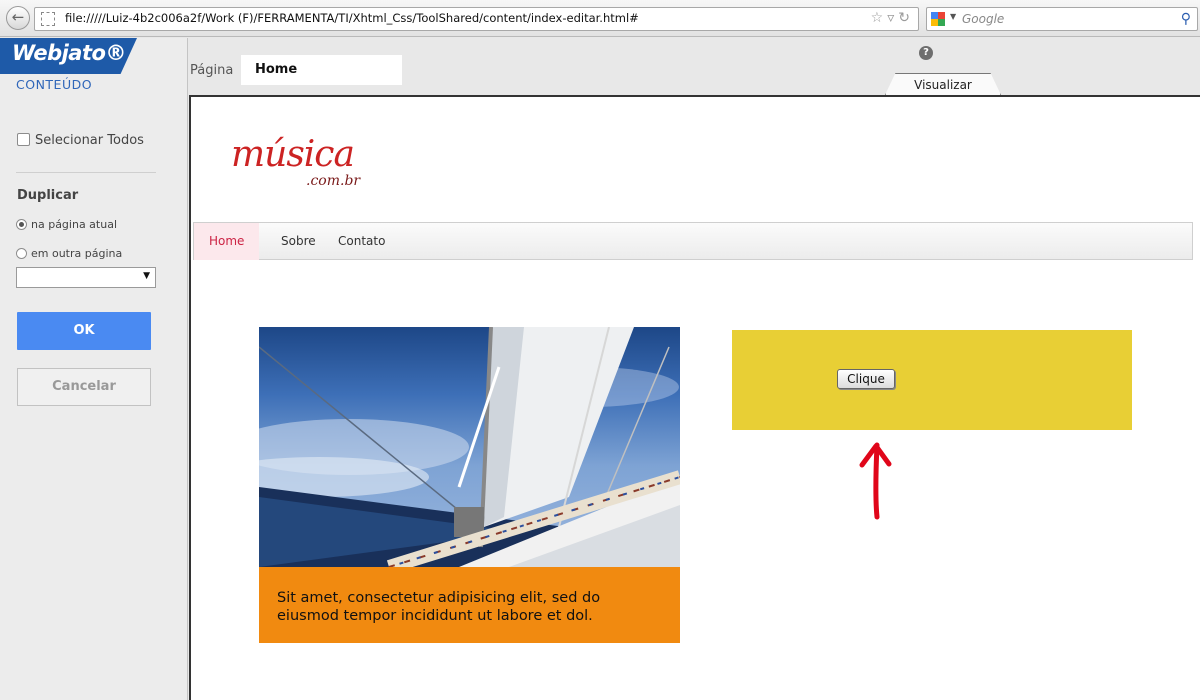 This screenshot has width=1200, height=700. Describe the element at coordinates (1186, 19) in the screenshot. I see `search-icon: ⚲` at that location.